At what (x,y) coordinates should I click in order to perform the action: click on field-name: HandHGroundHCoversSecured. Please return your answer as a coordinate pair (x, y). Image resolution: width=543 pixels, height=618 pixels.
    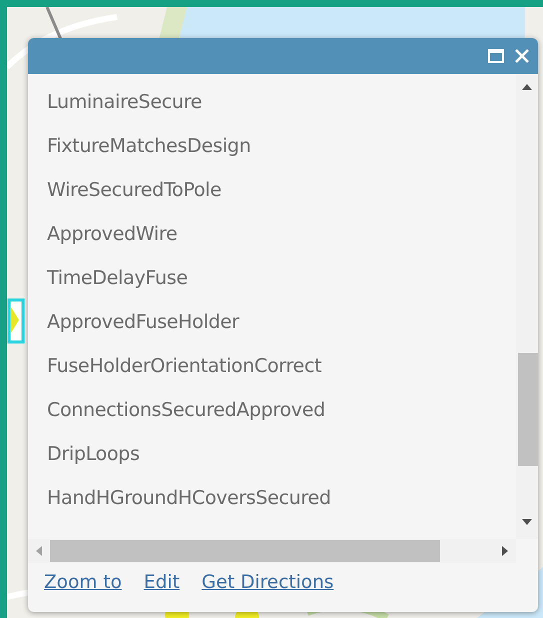
    Looking at the image, I should click on (189, 498).